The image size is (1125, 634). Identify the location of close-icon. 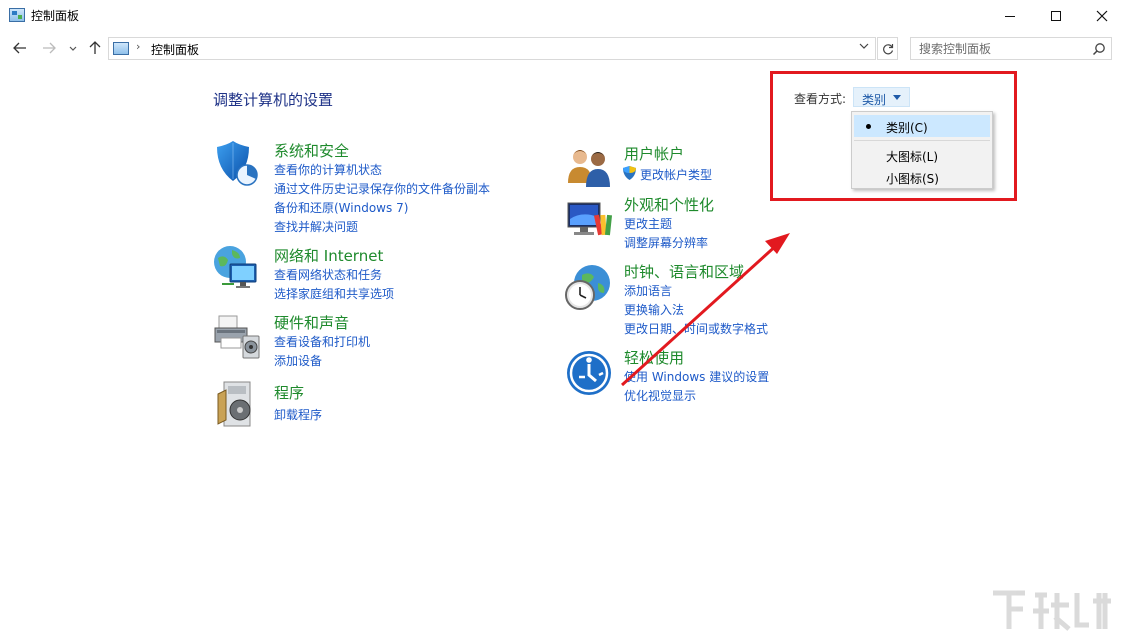
(1102, 16).